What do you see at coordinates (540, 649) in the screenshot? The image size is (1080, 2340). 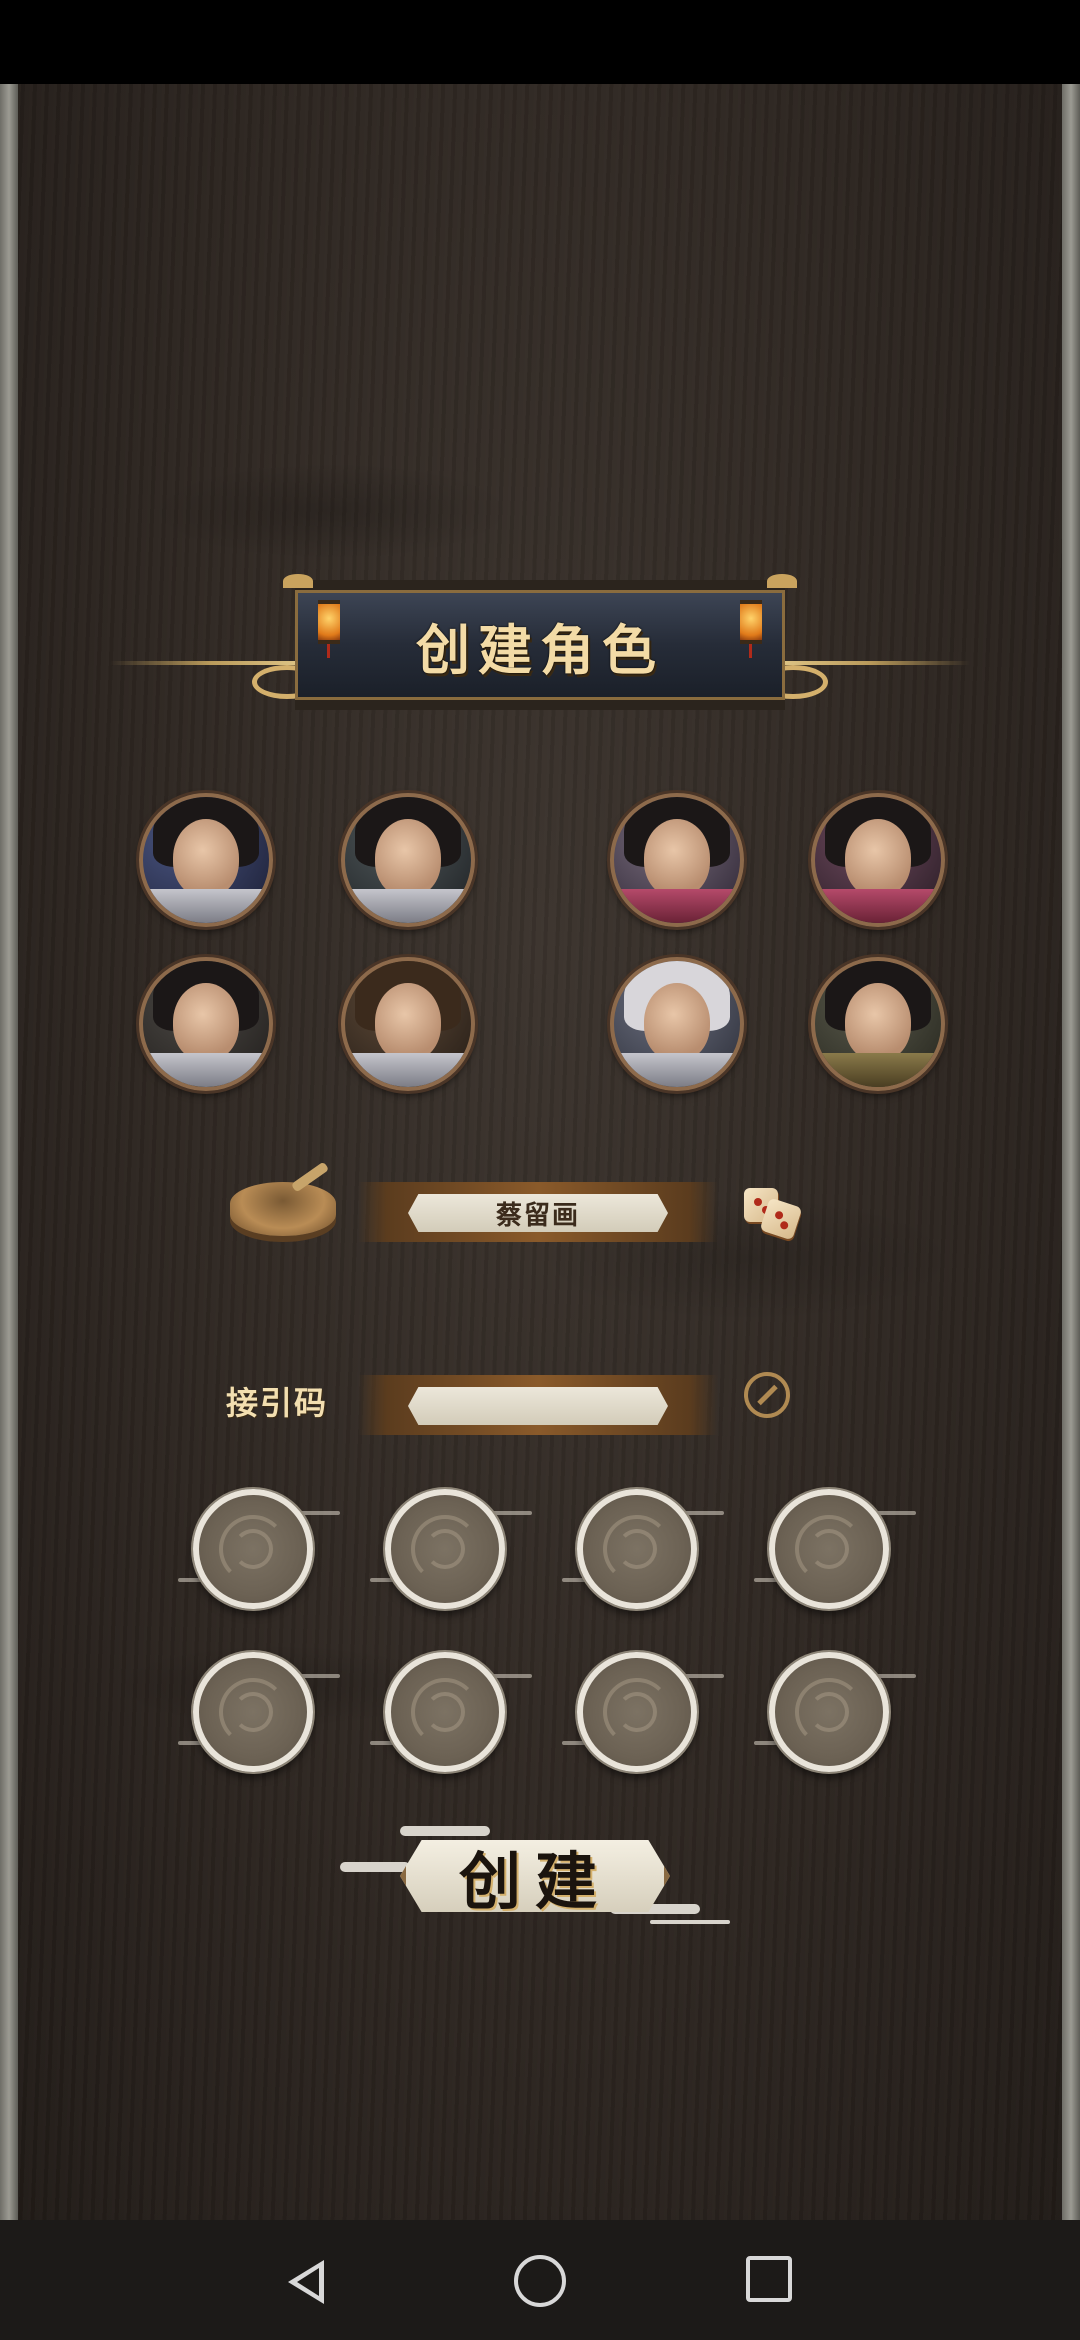 I see `page-title: 创建角色` at bounding box center [540, 649].